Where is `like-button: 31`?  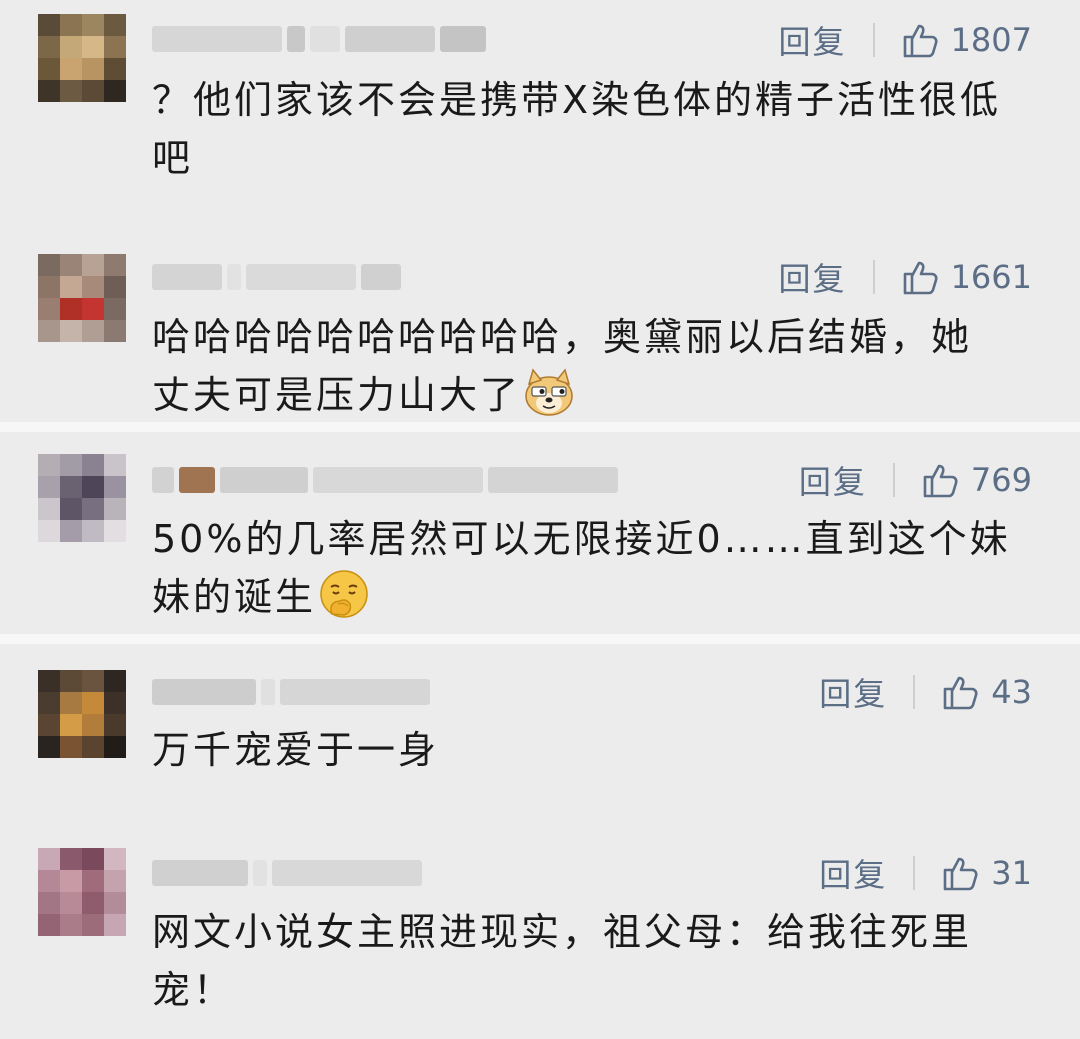 like-button: 31 is located at coordinates (986, 873).